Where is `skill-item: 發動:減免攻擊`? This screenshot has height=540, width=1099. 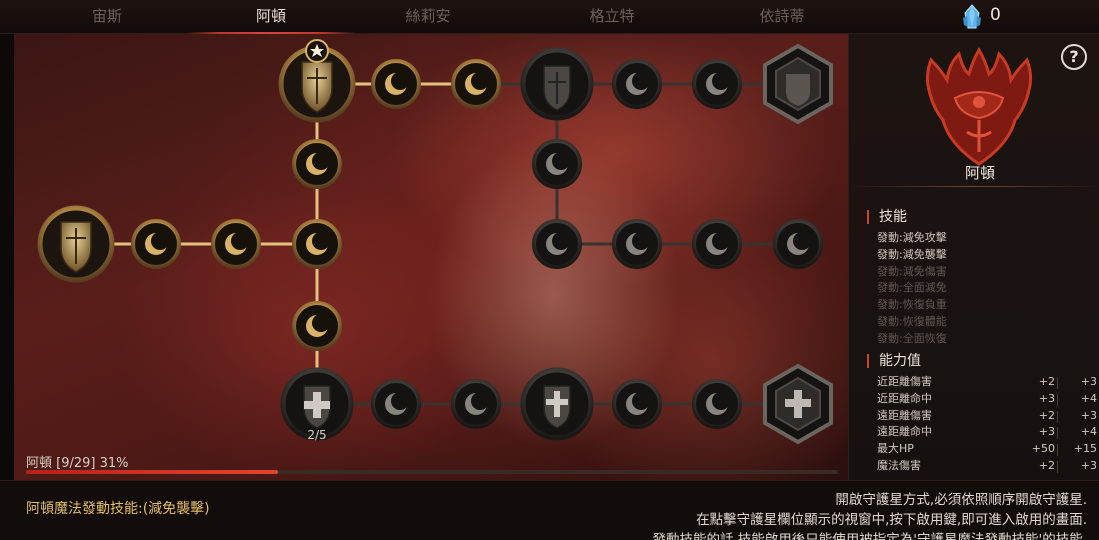
skill-item: 發動:減免攻擊 is located at coordinates (912, 238).